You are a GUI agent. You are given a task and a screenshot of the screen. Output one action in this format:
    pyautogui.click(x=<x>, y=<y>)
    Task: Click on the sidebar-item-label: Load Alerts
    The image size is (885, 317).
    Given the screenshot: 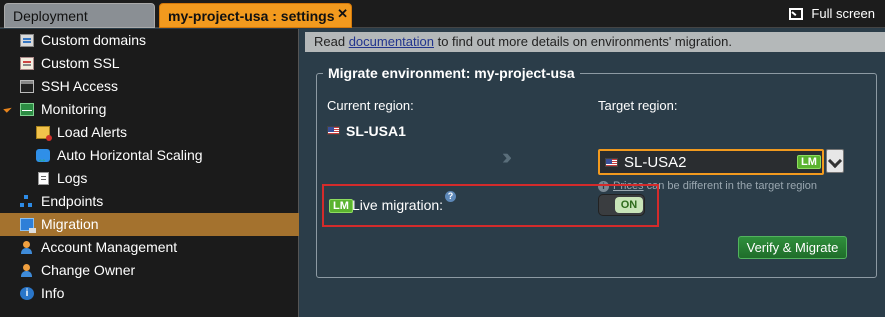 What is the action you would take?
    pyautogui.click(x=92, y=132)
    